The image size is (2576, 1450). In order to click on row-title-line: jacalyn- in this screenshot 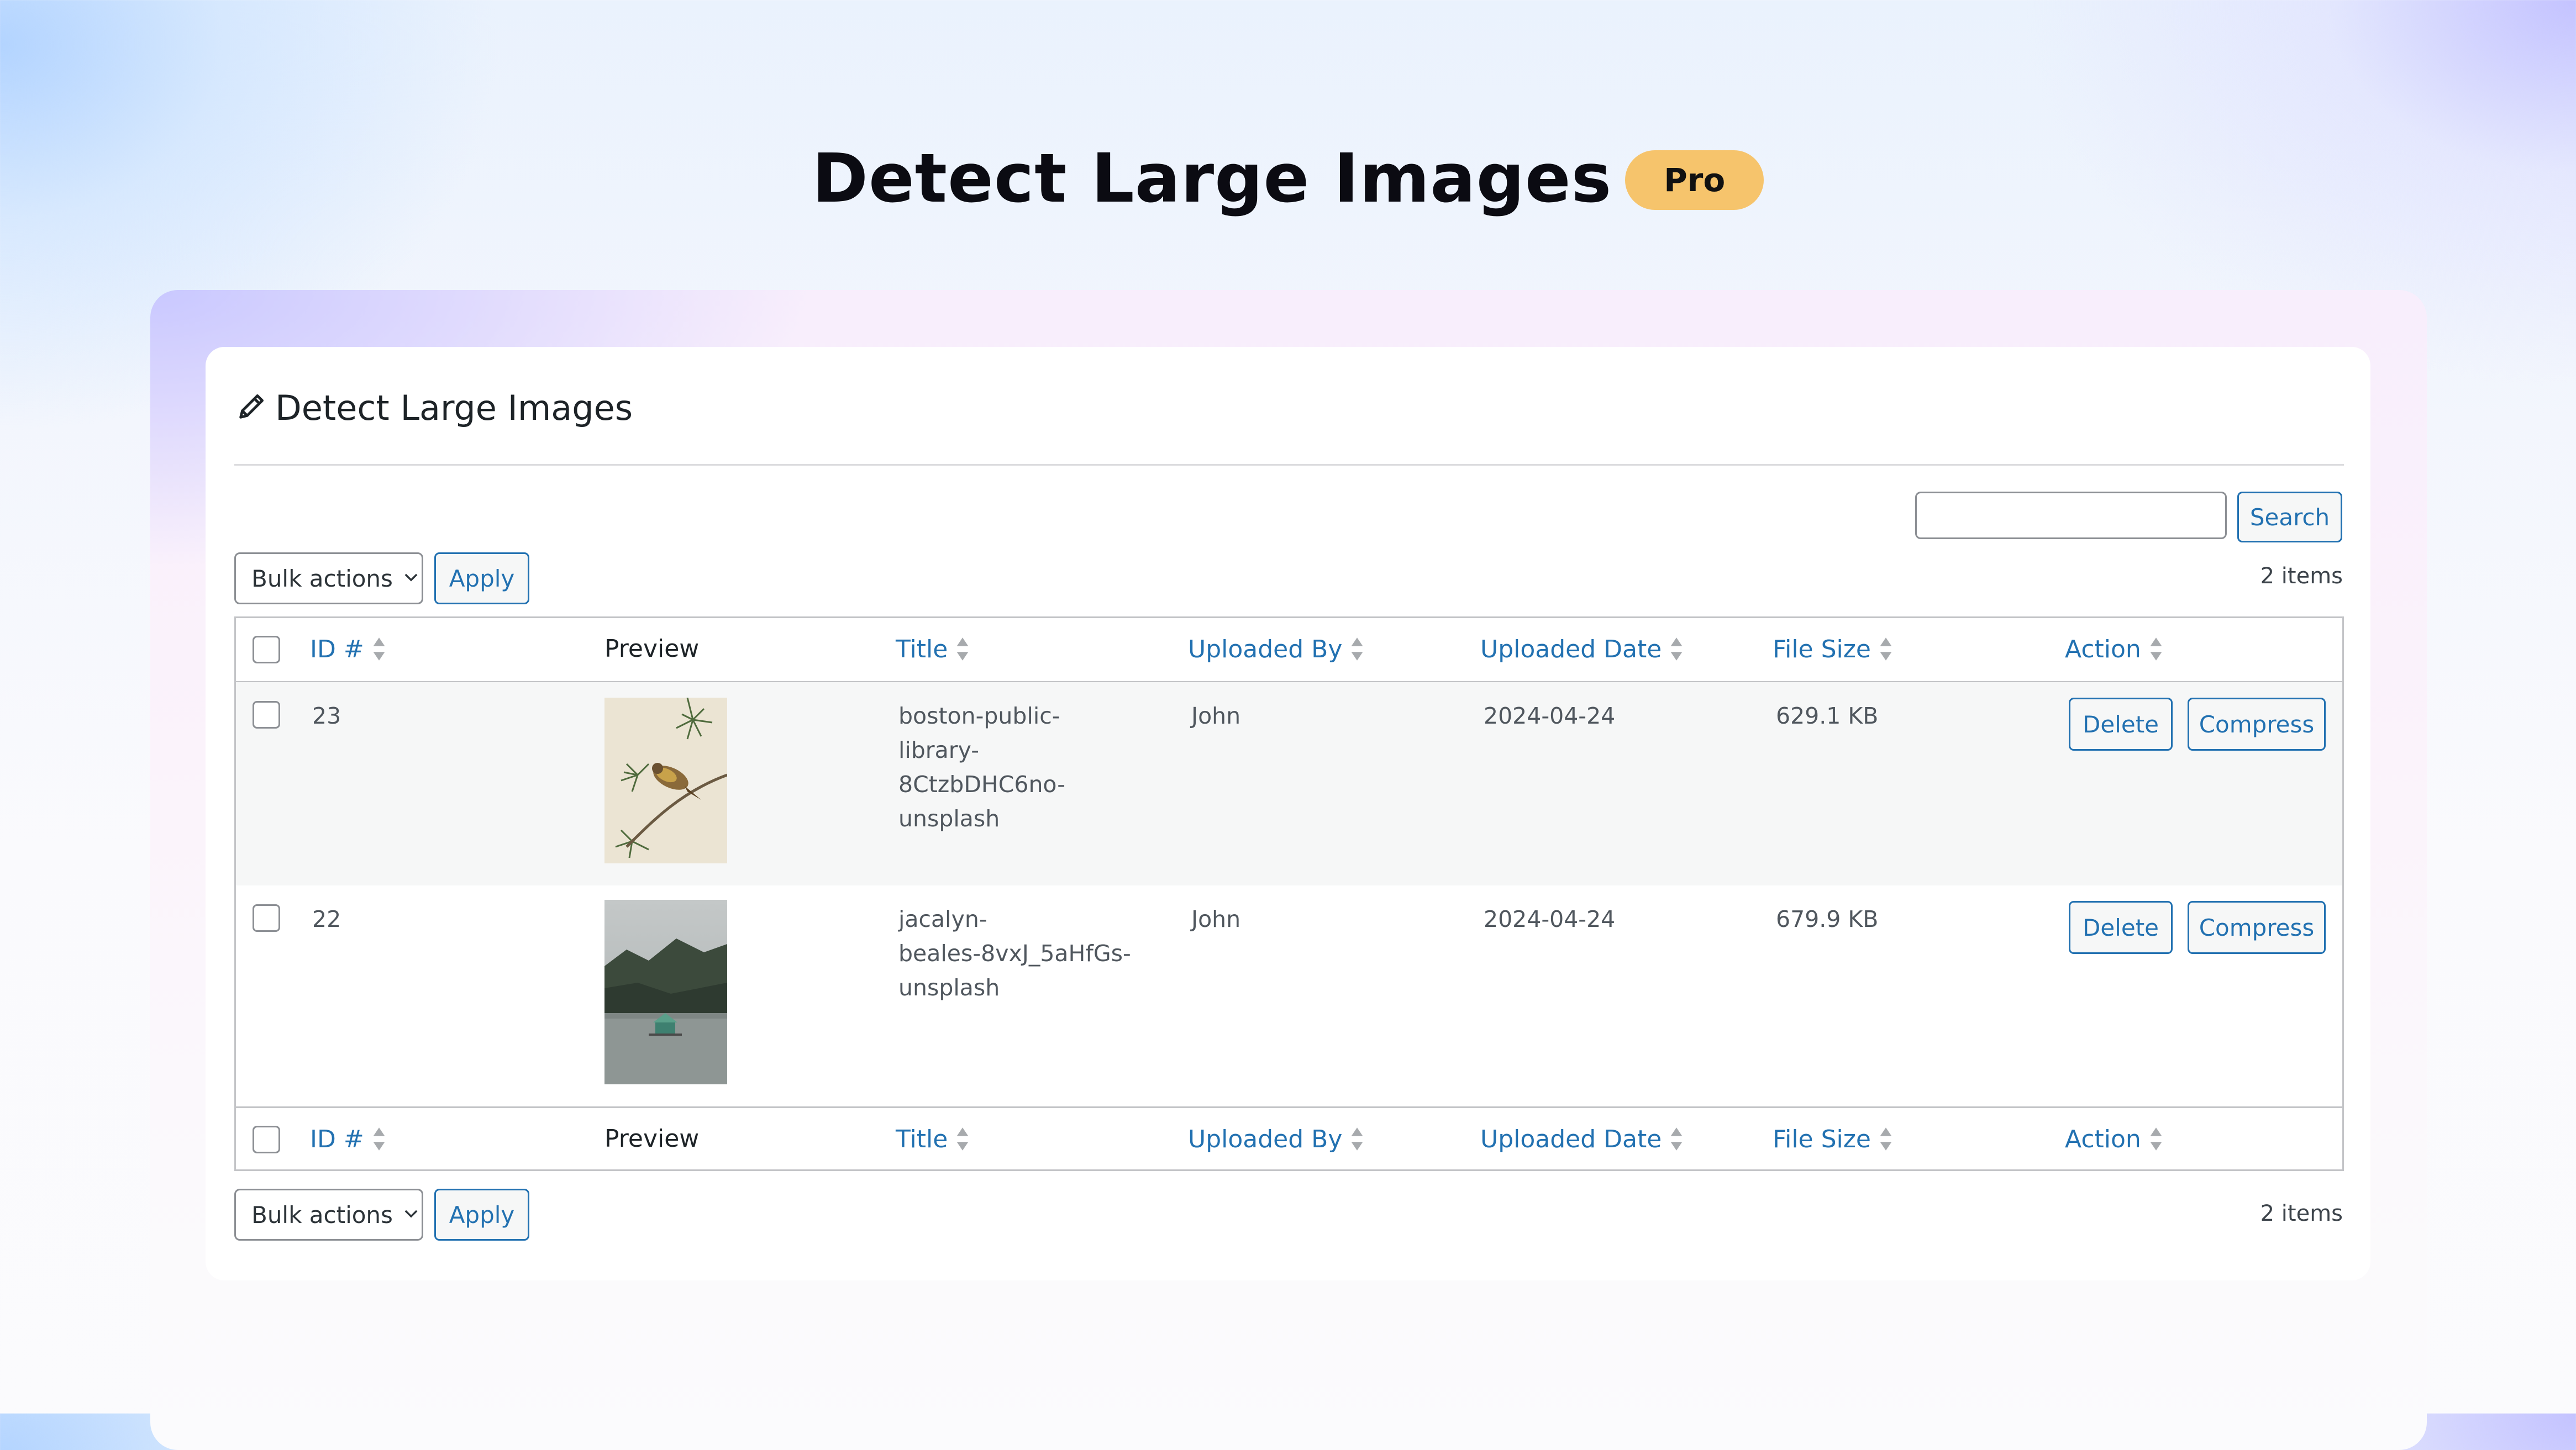, I will do `click(942, 919)`.